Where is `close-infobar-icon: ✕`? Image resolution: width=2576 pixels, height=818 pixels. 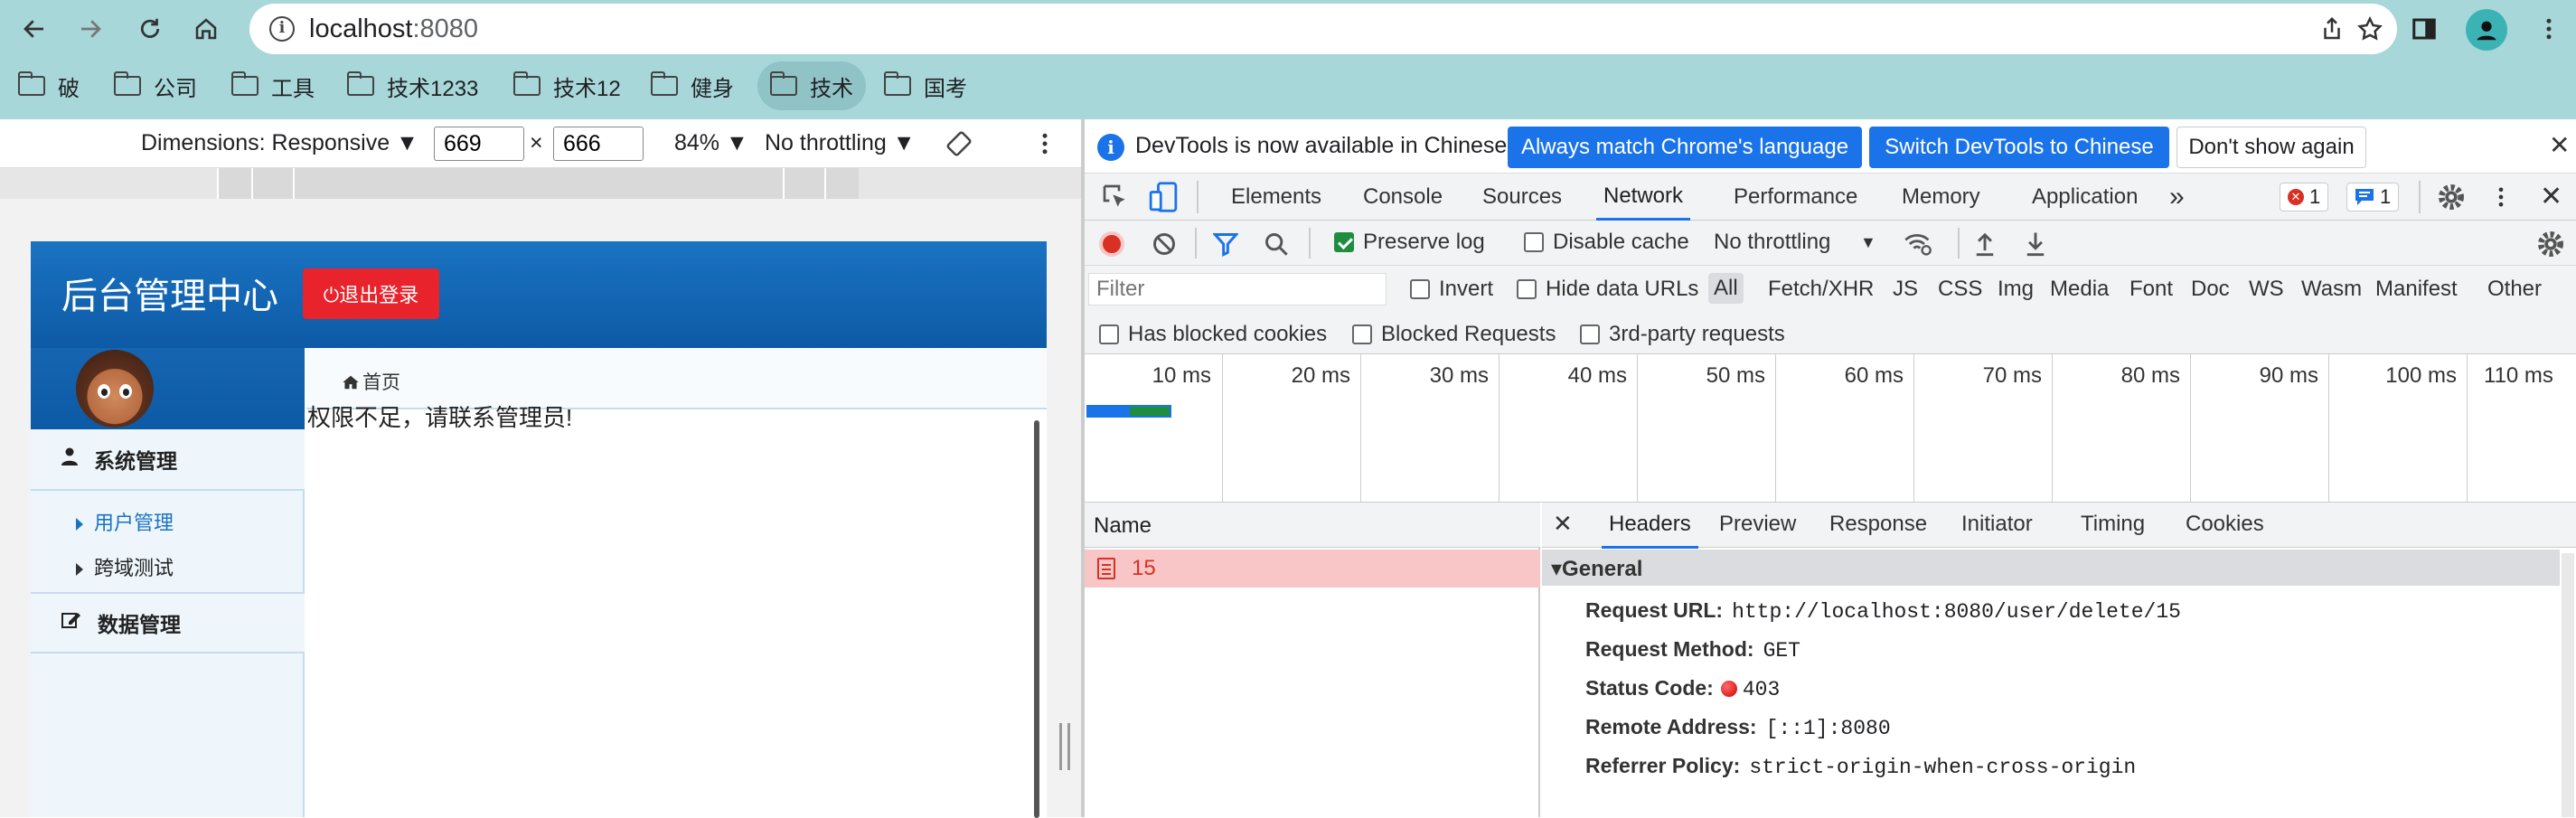 close-infobar-icon: ✕ is located at coordinates (2559, 145).